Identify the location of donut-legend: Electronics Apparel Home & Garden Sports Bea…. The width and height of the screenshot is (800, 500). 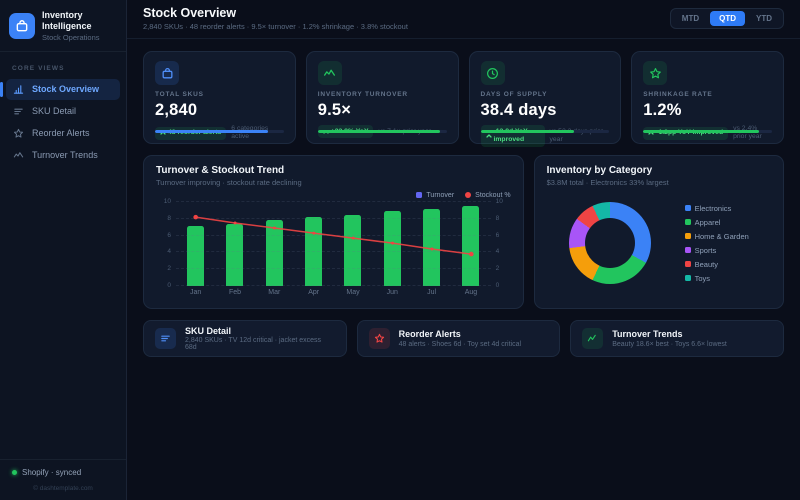
(716, 243).